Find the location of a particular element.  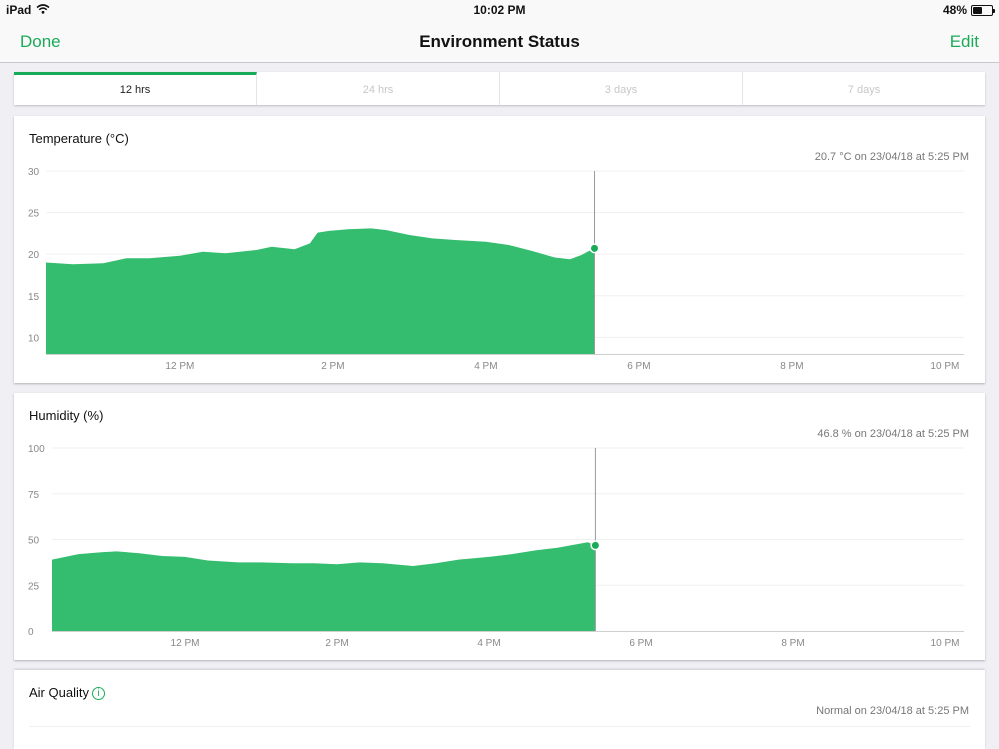

info-icon: i is located at coordinates (98, 693).